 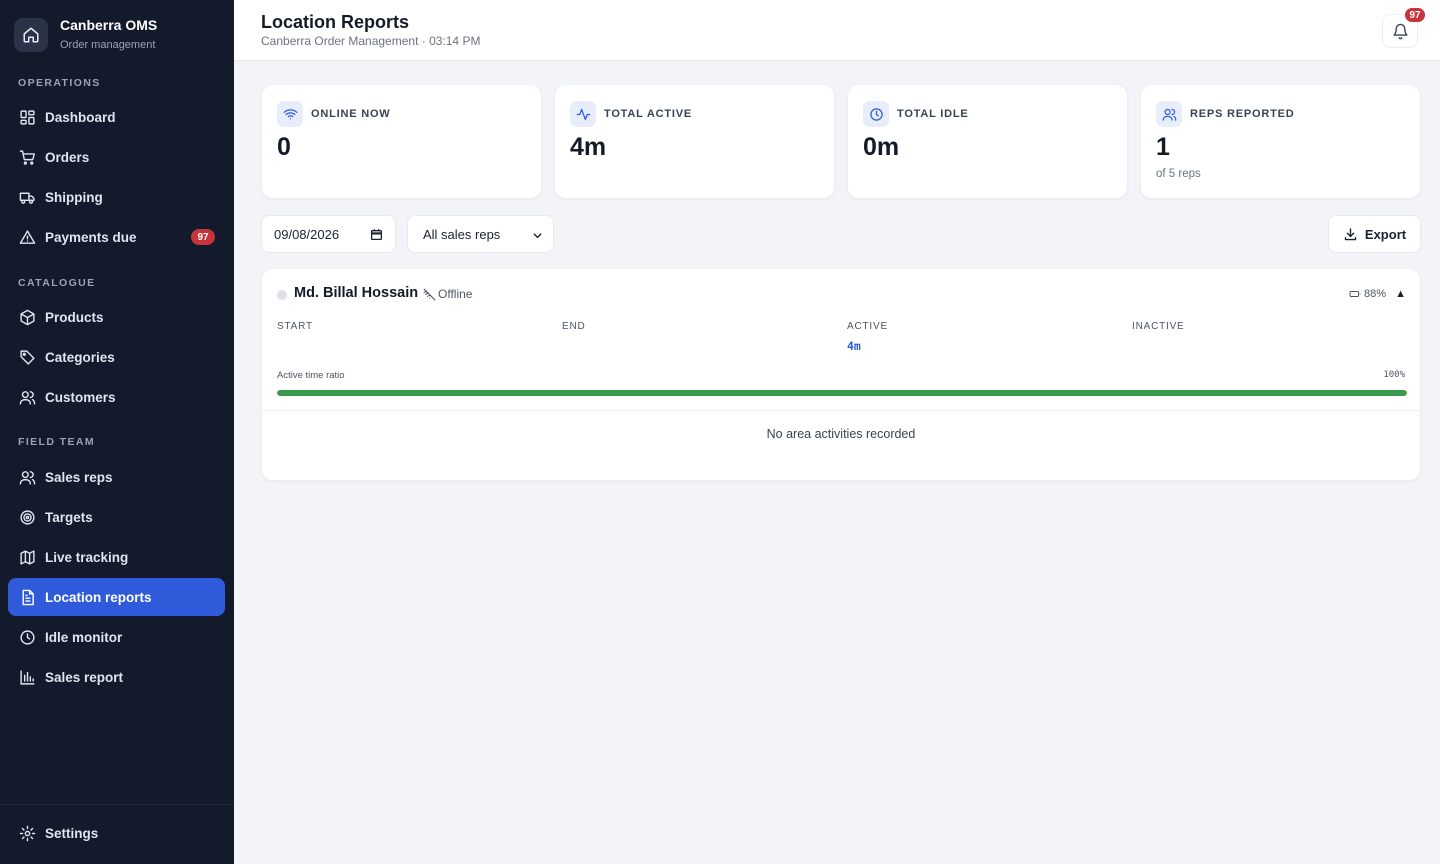 I want to click on date-input: 09/08/2026, so click(x=328, y=234).